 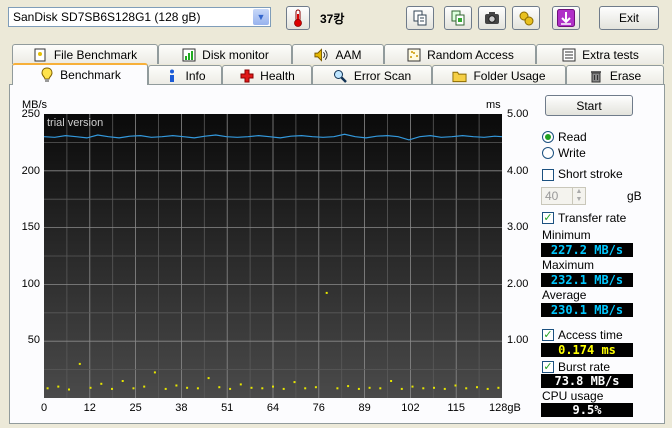 I want to click on y-right-tick: 5.00, so click(x=518, y=114).